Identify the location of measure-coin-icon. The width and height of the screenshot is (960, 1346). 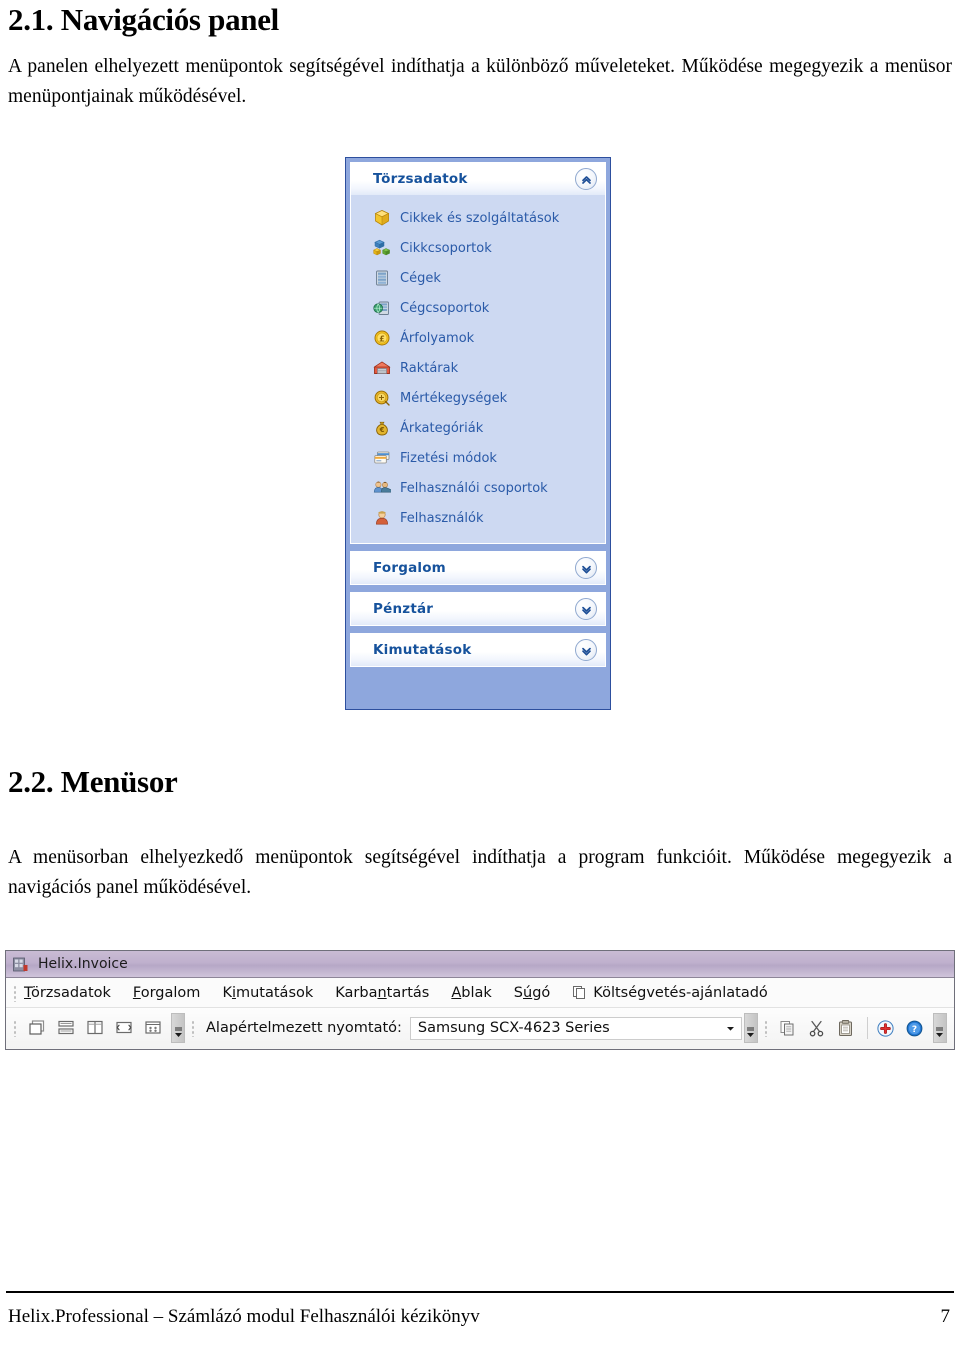
(382, 398).